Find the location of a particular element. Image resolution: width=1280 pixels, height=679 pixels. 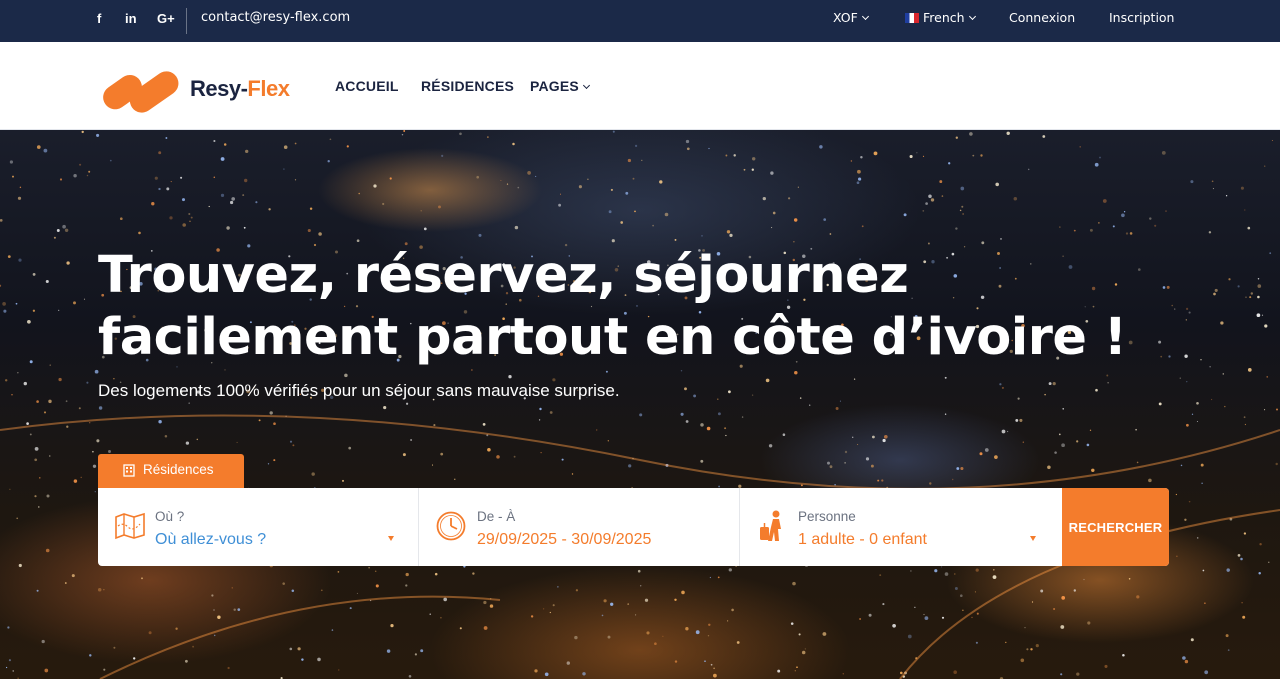

dates-input: 29/09/2025 - 30/09/2025 is located at coordinates (564, 540).